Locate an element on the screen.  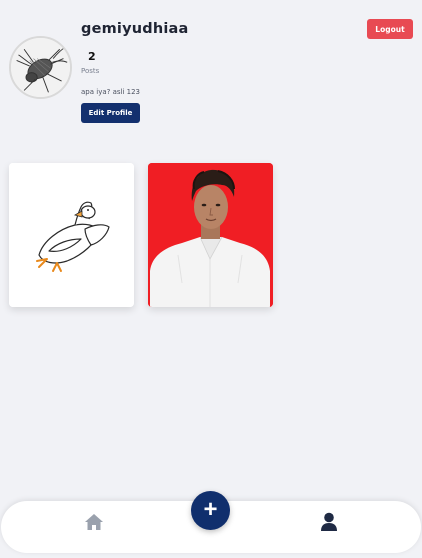
add-icon: + is located at coordinates (210, 509).